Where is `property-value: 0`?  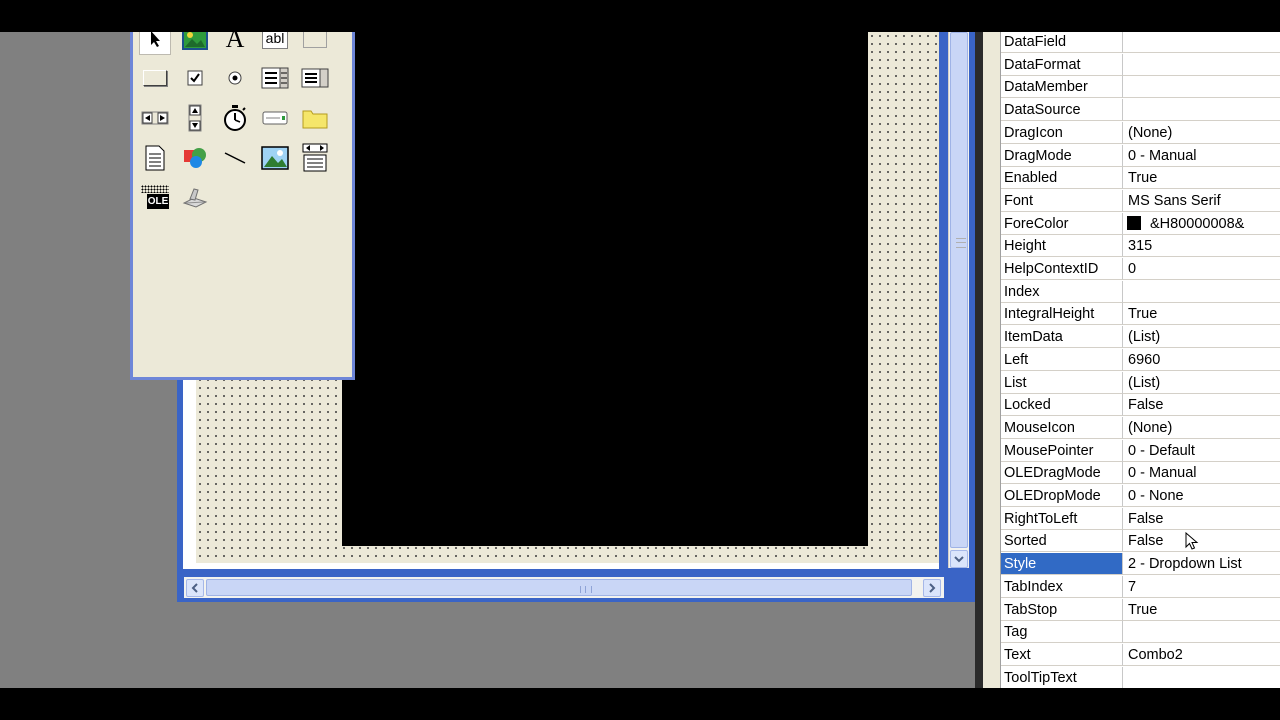
property-value: 0 is located at coordinates (1201, 269).